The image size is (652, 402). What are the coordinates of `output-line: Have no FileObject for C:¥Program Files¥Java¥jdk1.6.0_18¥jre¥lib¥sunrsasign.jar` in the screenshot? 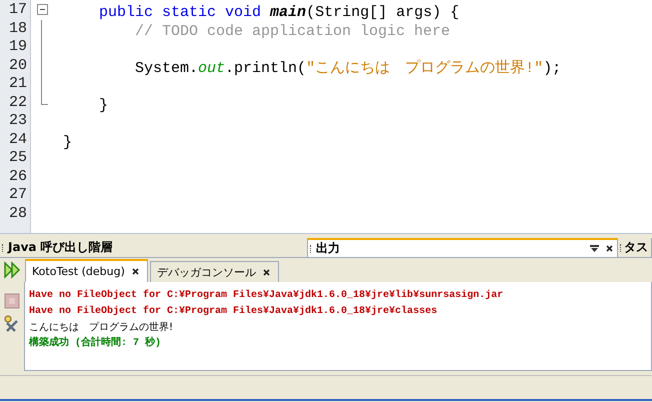 It's located at (266, 295).